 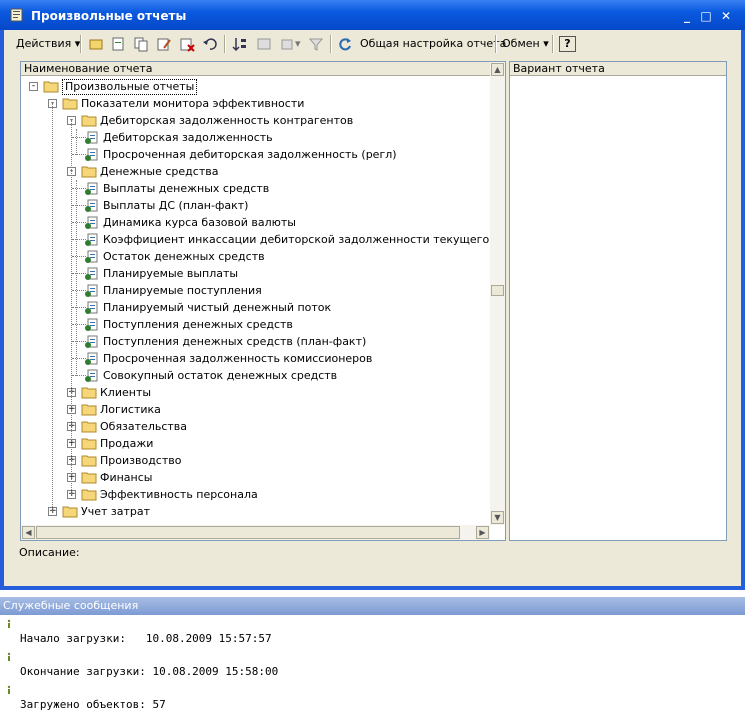 What do you see at coordinates (184, 256) in the screenshot?
I see `tree-item-label: Остаток денежных средств` at bounding box center [184, 256].